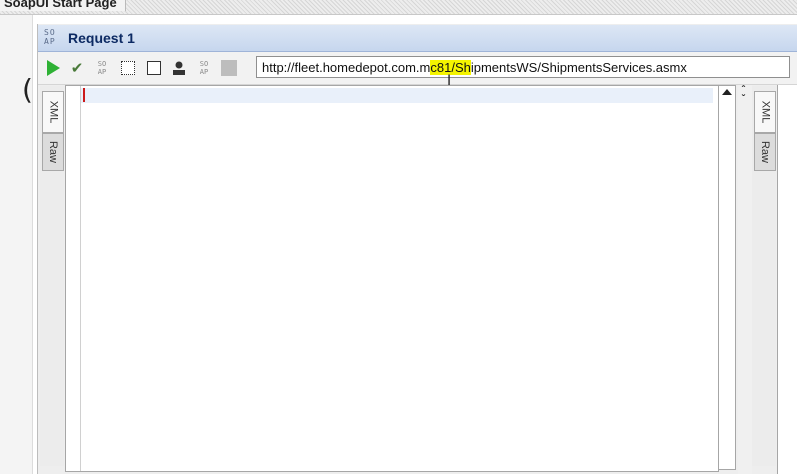 The width and height of the screenshot is (797, 474). What do you see at coordinates (765, 112) in the screenshot?
I see `response-tab-xml: XML` at bounding box center [765, 112].